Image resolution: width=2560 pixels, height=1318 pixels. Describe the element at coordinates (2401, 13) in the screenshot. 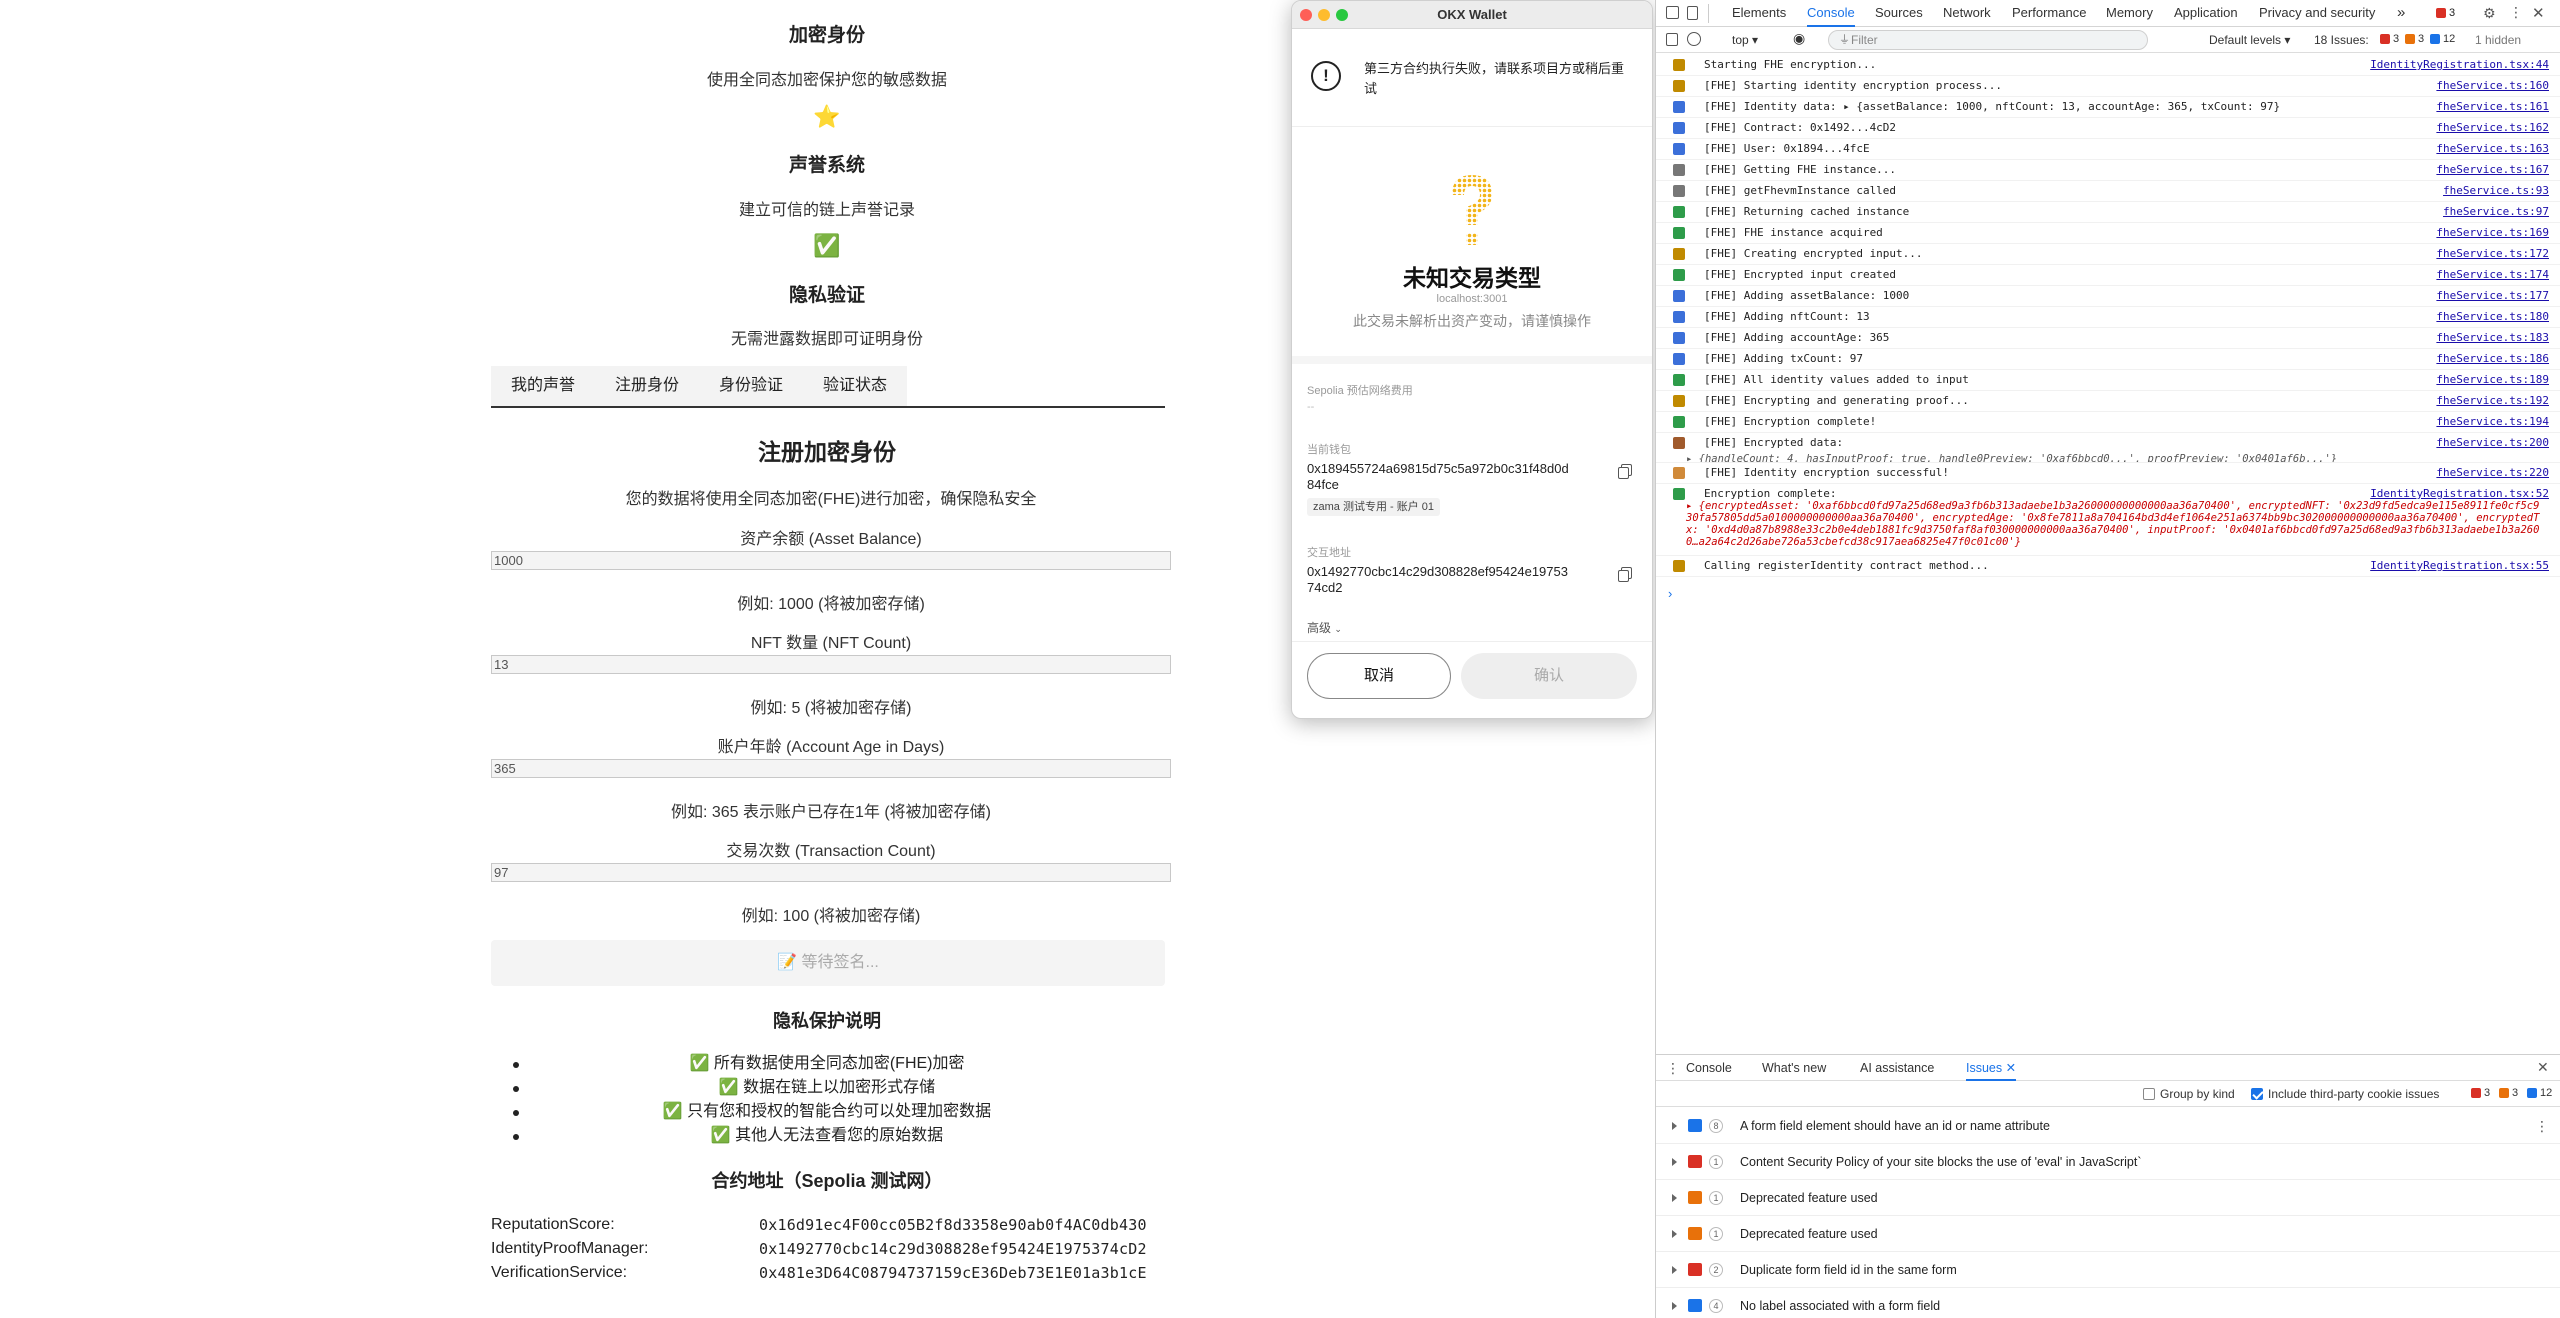

I see `more-tabs-icon: »` at that location.